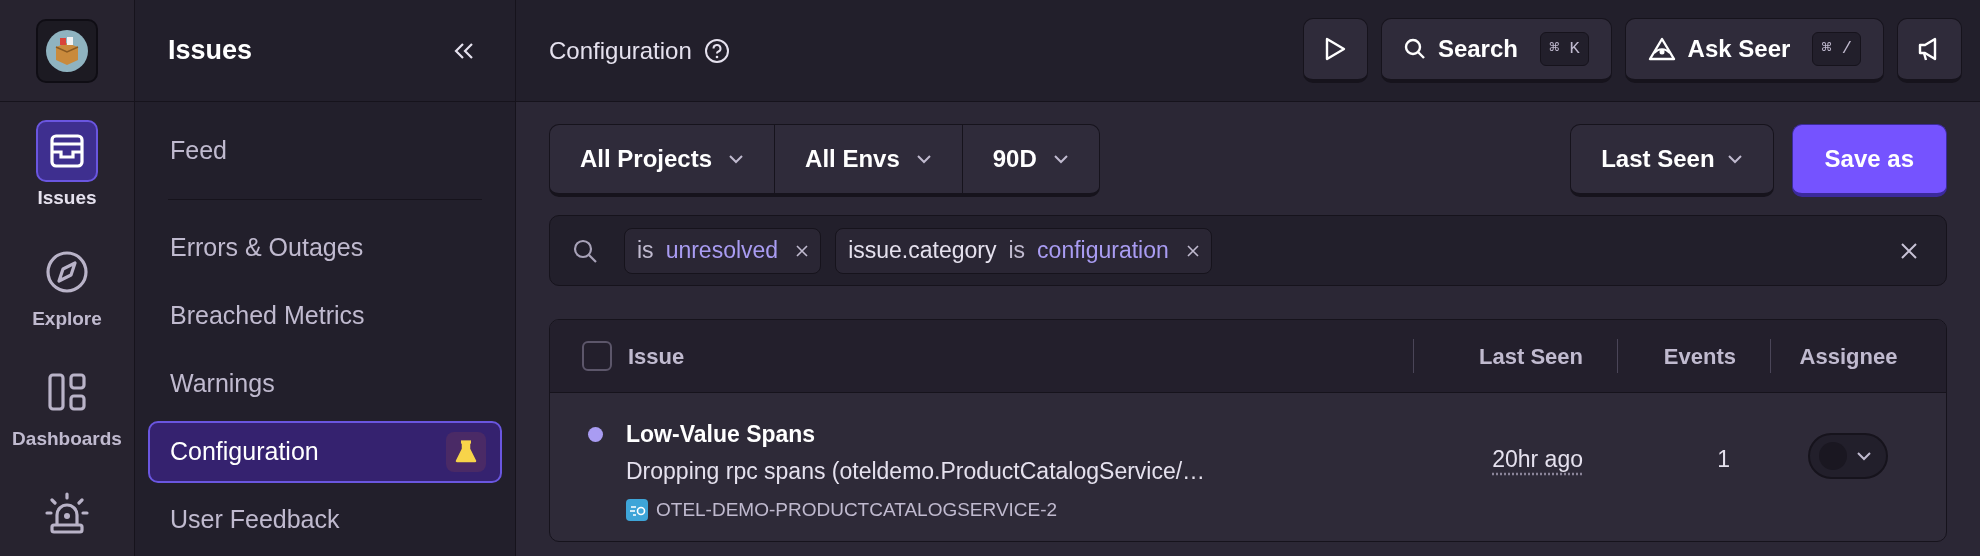  I want to click on siren-icon, so click(67, 512).